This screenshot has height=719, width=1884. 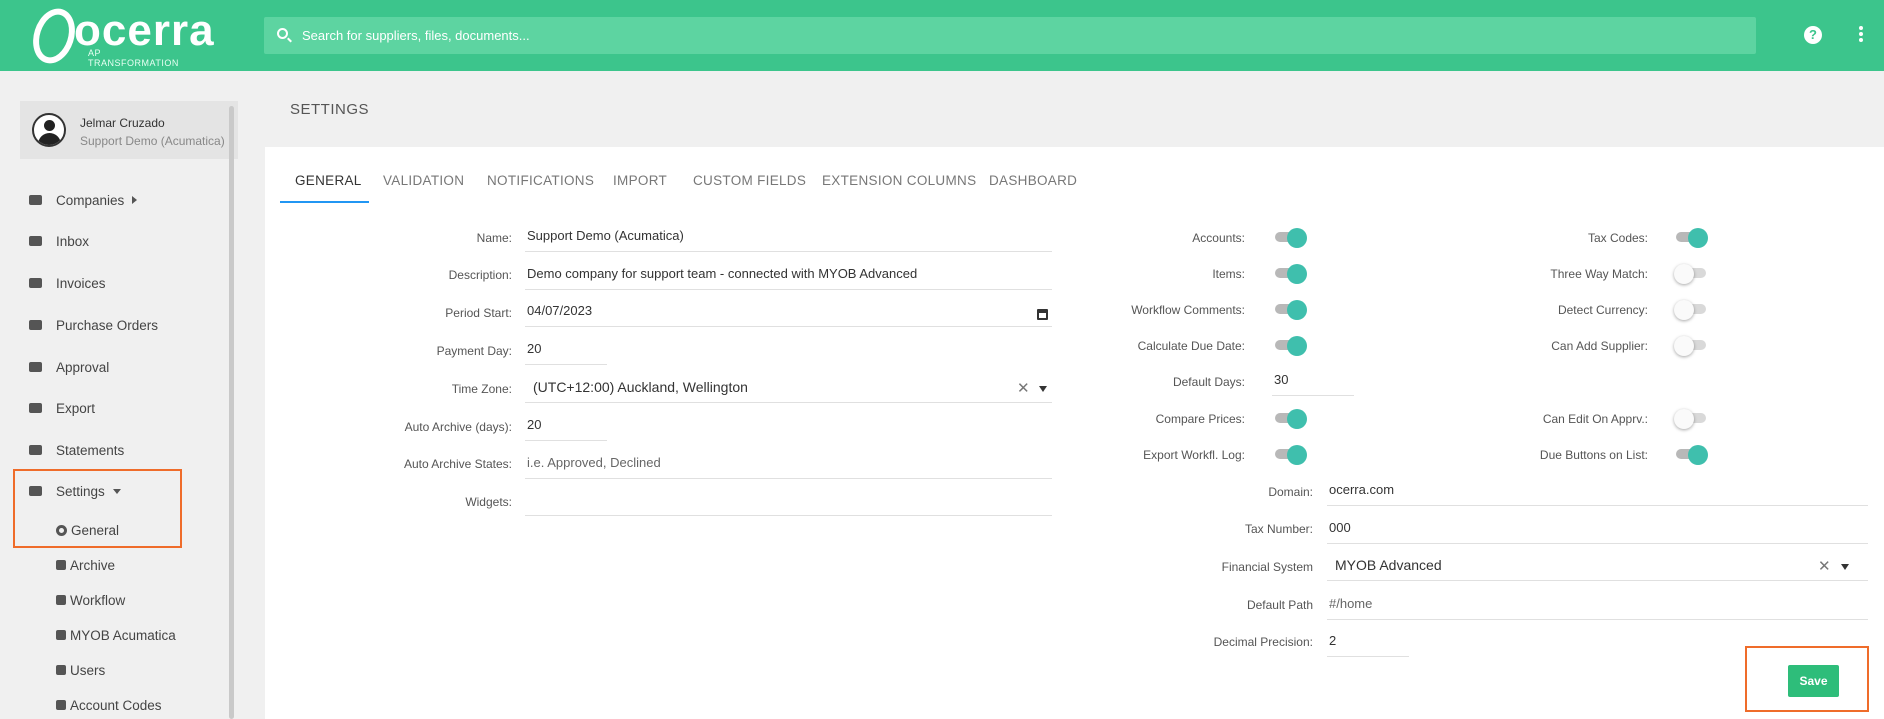 What do you see at coordinates (36, 408) in the screenshot?
I see `external-link-icon` at bounding box center [36, 408].